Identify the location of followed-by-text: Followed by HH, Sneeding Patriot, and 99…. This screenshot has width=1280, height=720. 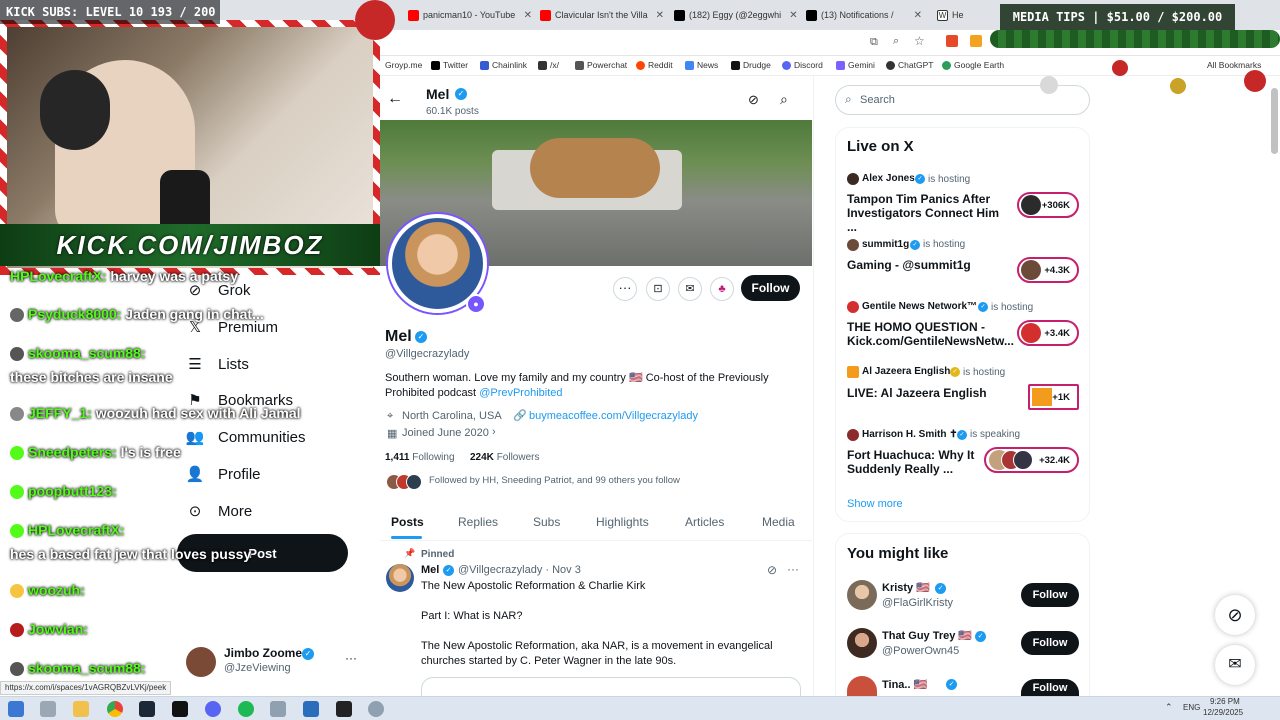
(554, 480).